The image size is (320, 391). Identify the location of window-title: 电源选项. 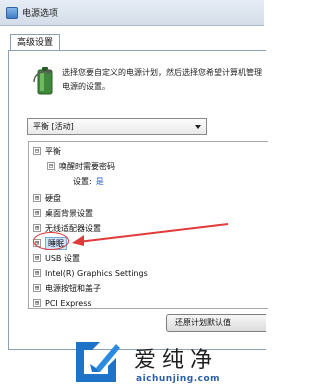
(40, 14).